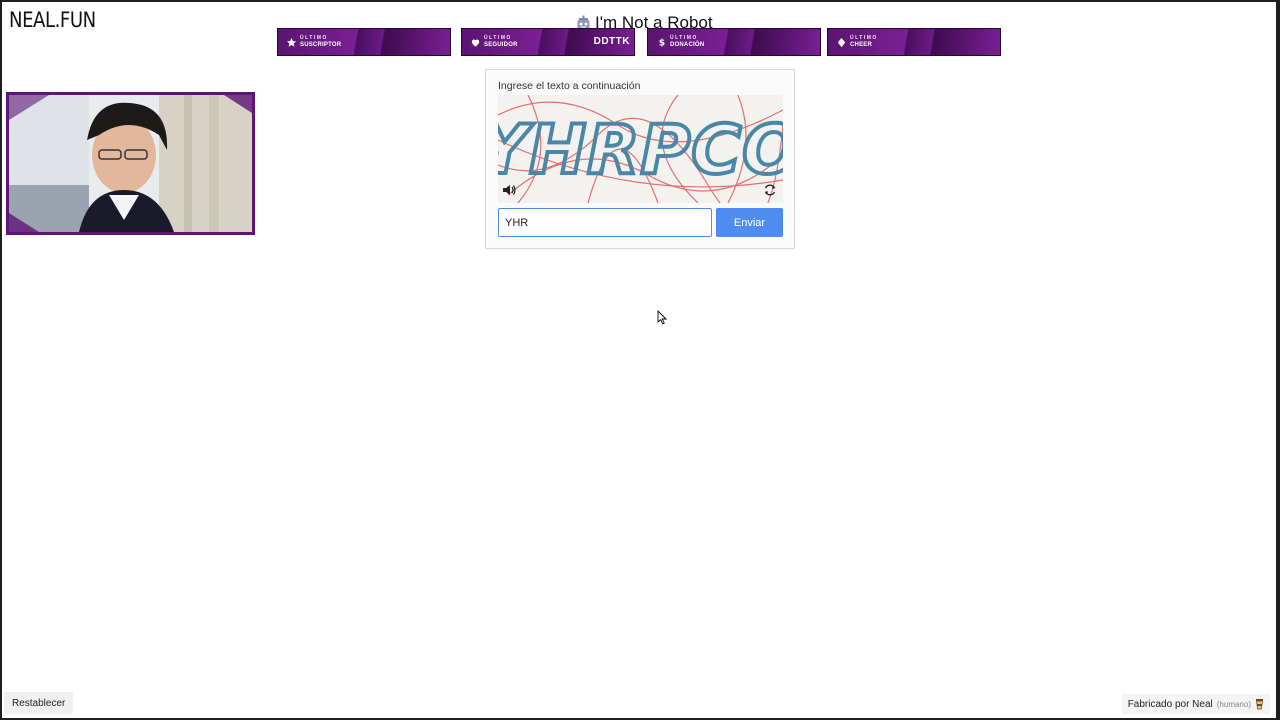 Image resolution: width=1280 pixels, height=720 pixels. What do you see at coordinates (548, 42) in the screenshot?
I see `banner-last-follower: ÚLTIMO SEGUIDOR DDTTK` at bounding box center [548, 42].